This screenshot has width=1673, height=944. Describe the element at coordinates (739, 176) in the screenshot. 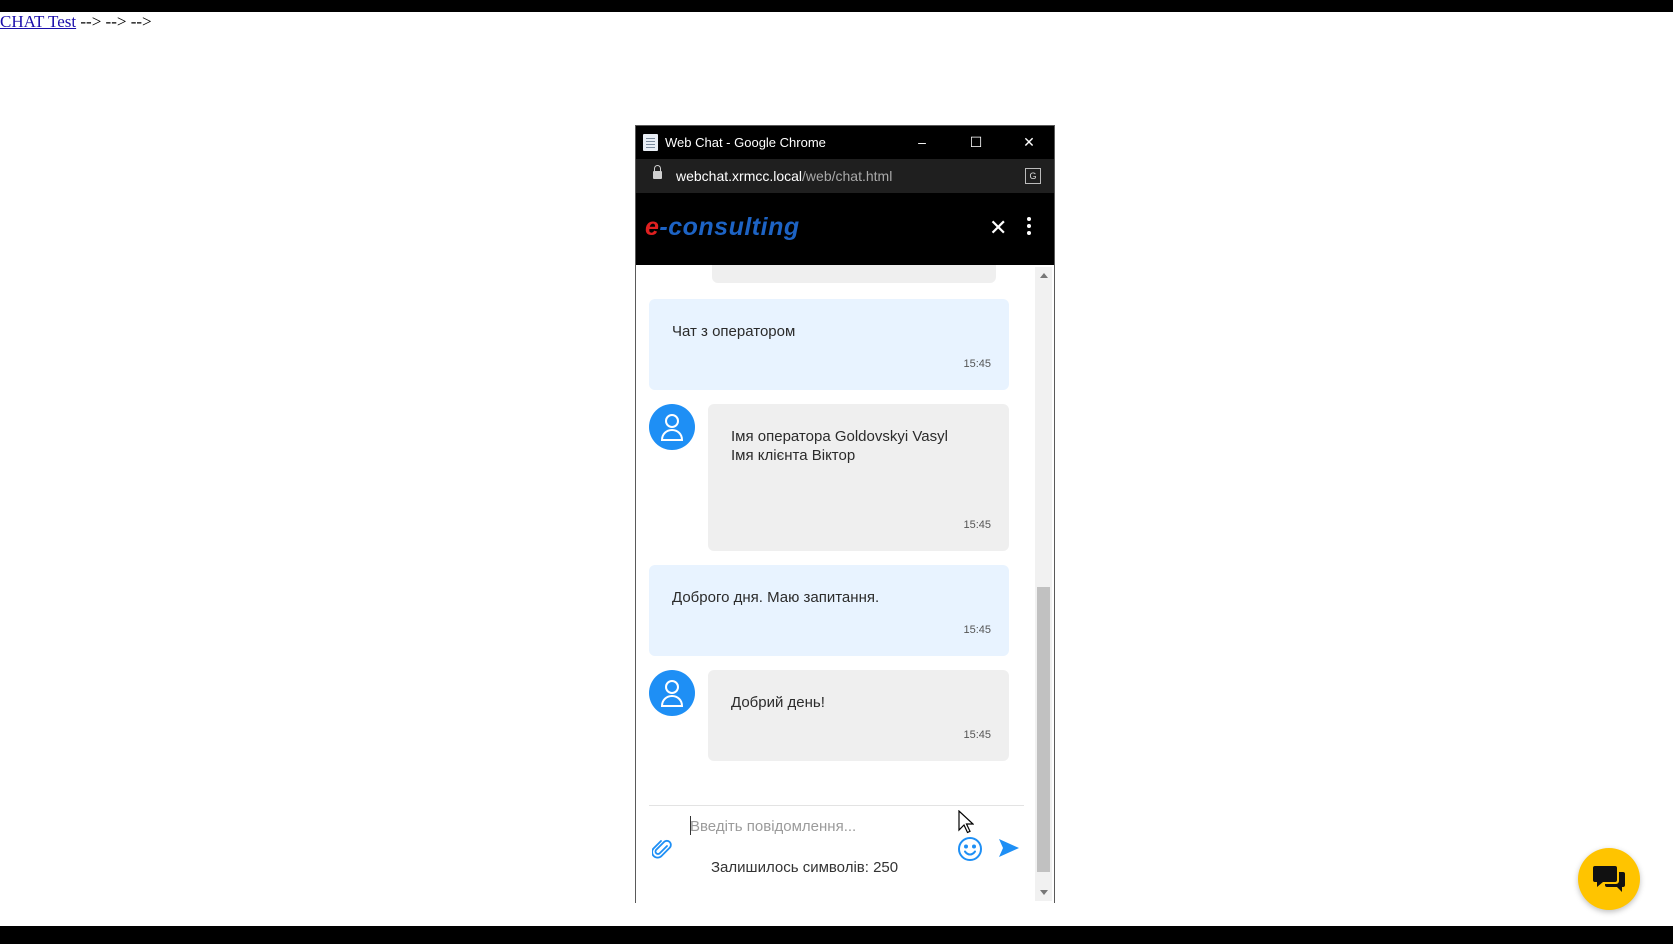

I see `url-host: webchat.xrmcc.local` at that location.